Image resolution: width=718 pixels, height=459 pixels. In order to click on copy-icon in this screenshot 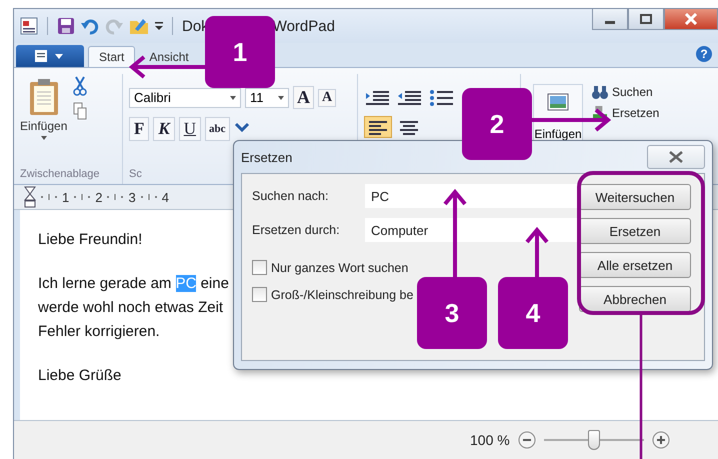, I will do `click(80, 111)`.